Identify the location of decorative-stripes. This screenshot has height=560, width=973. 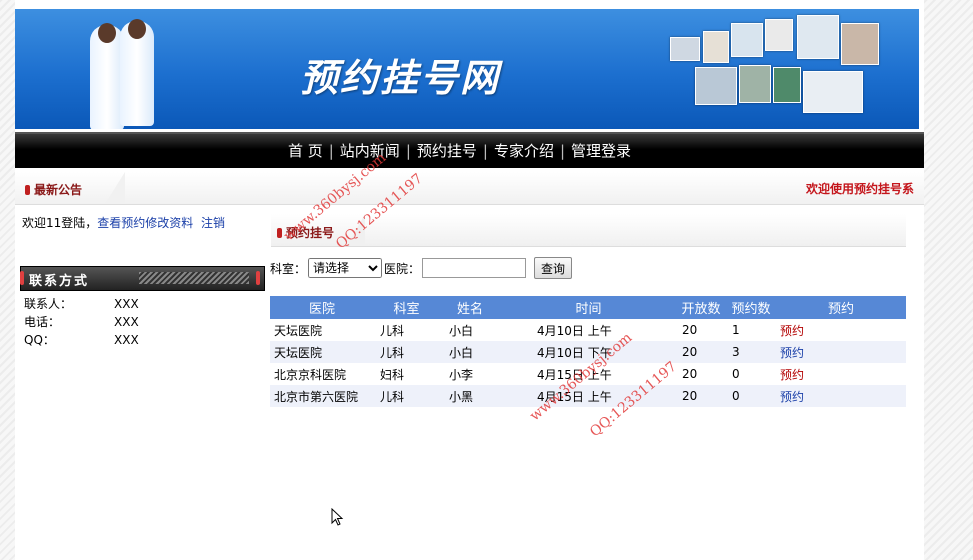
(194, 278).